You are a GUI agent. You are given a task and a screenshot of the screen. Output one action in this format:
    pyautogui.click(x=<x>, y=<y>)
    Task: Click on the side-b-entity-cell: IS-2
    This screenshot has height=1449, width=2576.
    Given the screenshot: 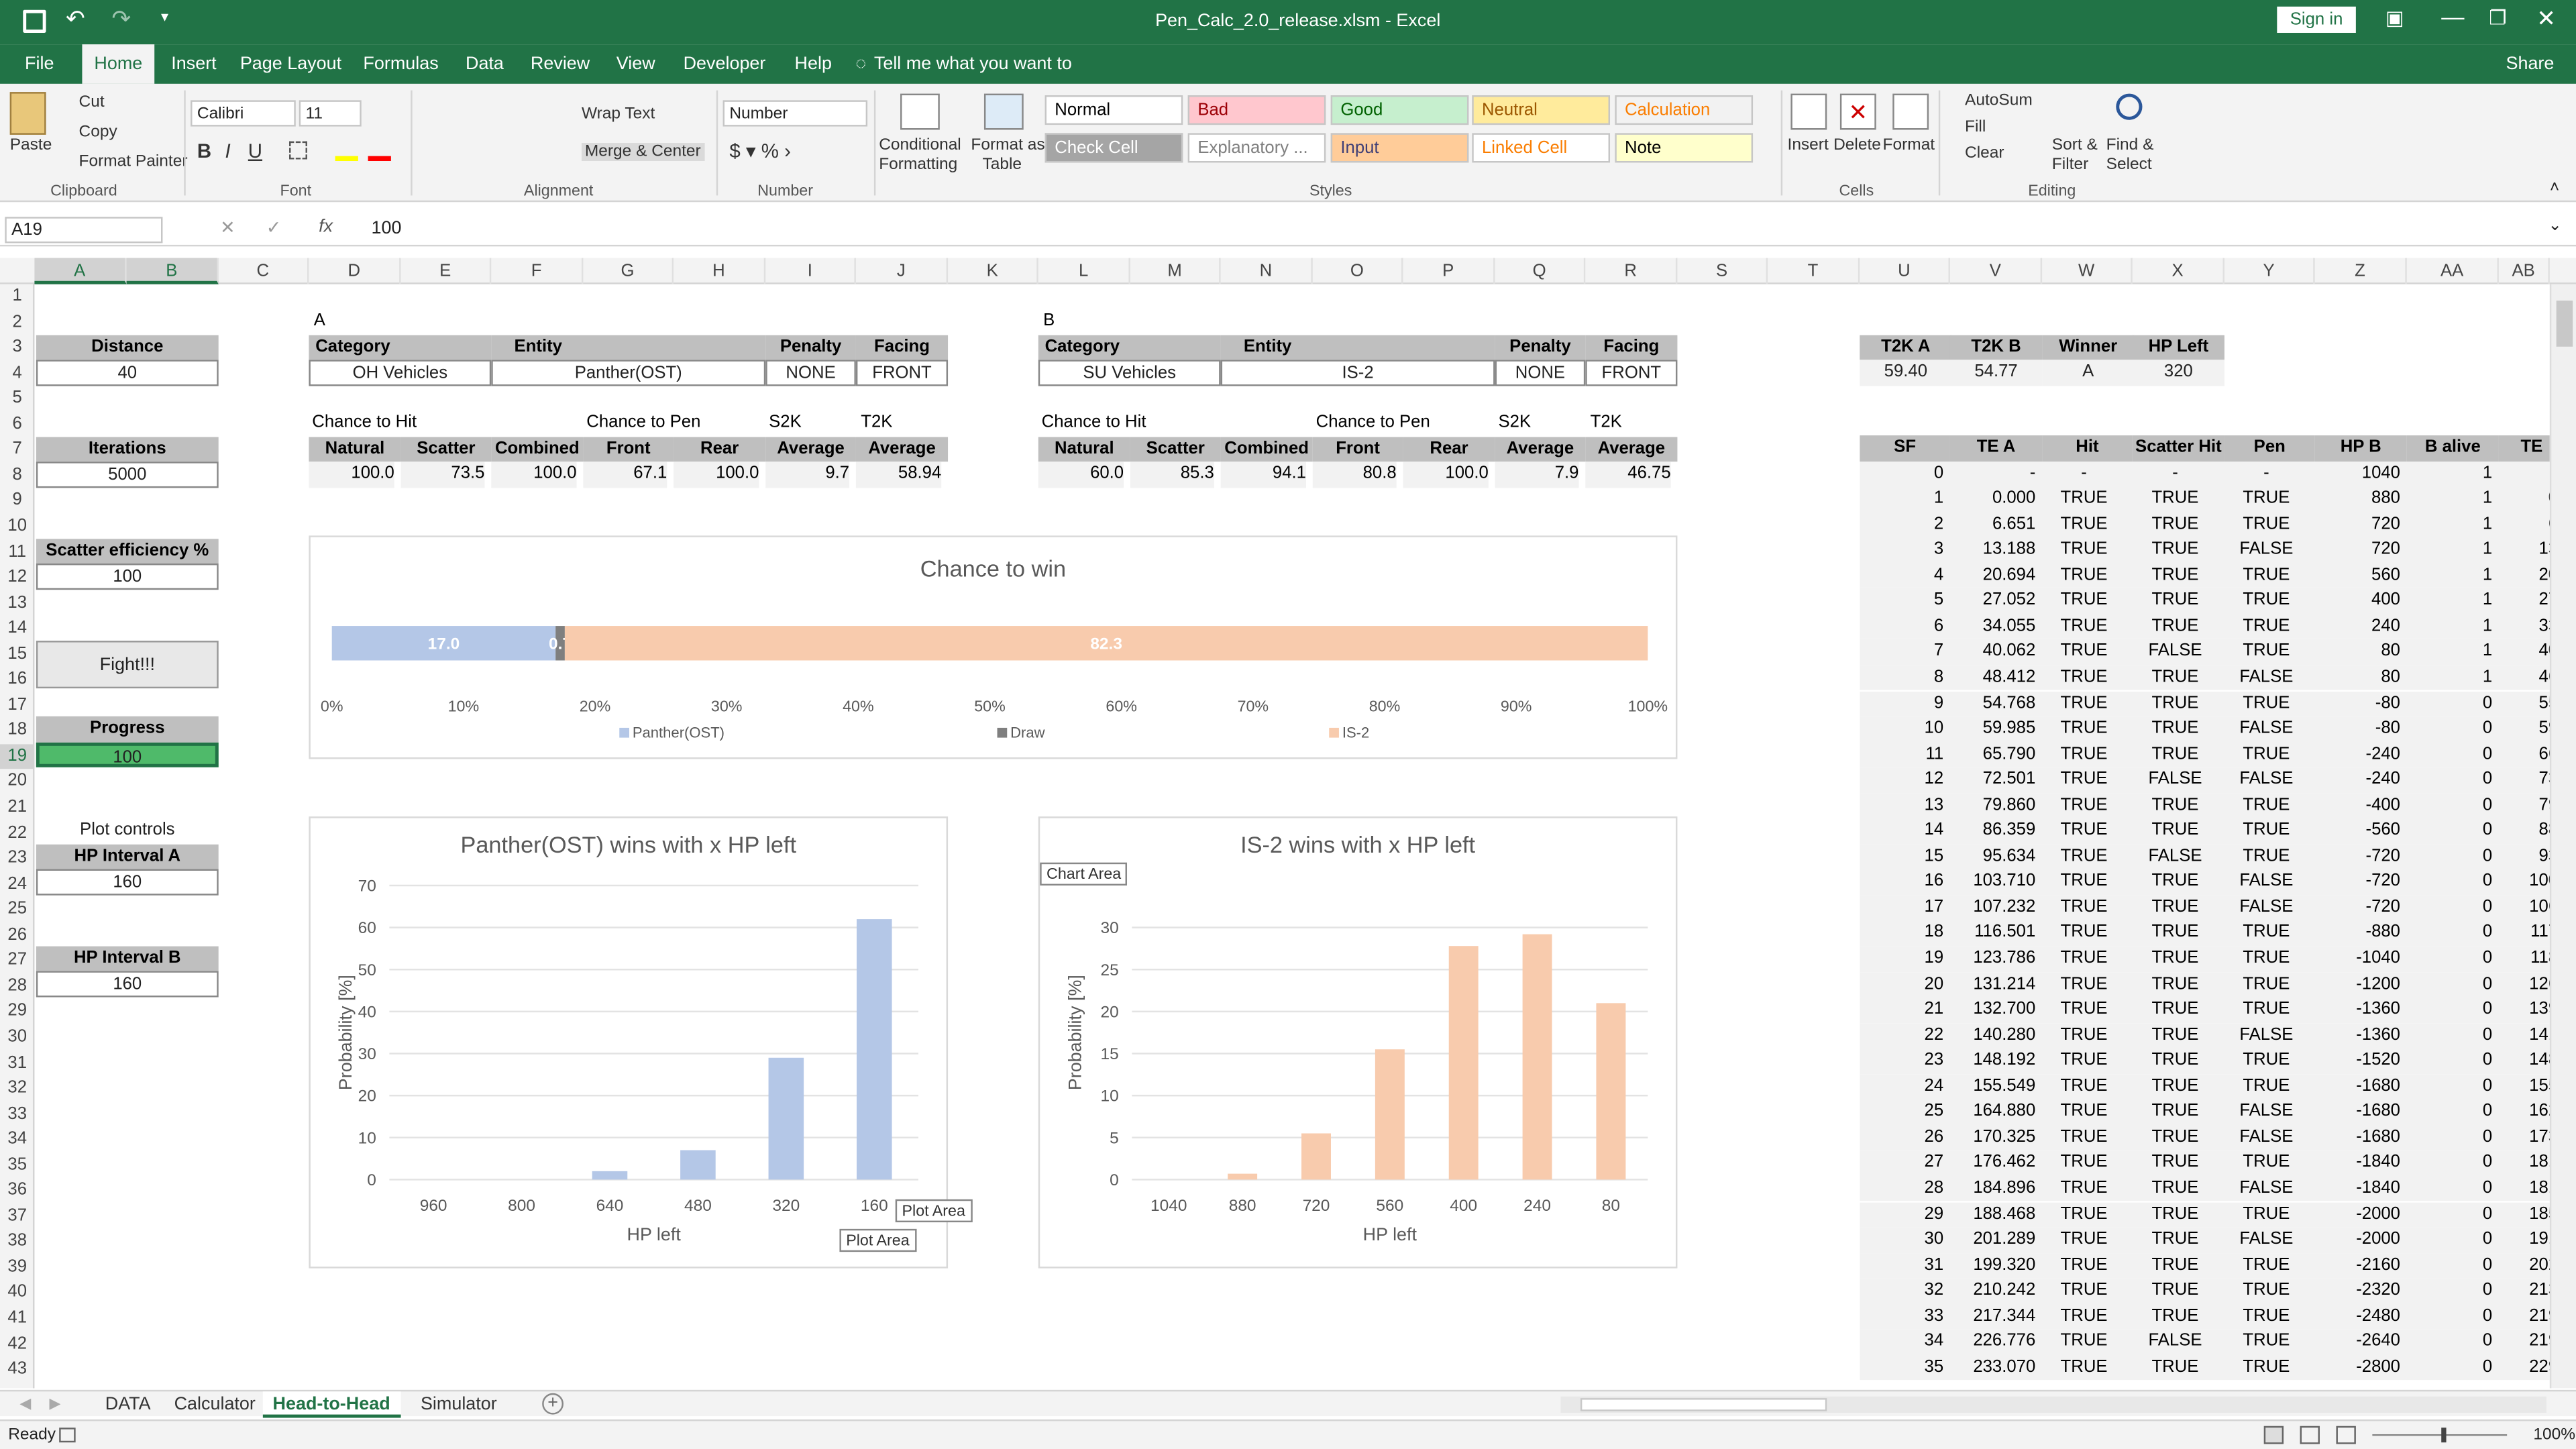 What is the action you would take?
    pyautogui.click(x=1357, y=373)
    